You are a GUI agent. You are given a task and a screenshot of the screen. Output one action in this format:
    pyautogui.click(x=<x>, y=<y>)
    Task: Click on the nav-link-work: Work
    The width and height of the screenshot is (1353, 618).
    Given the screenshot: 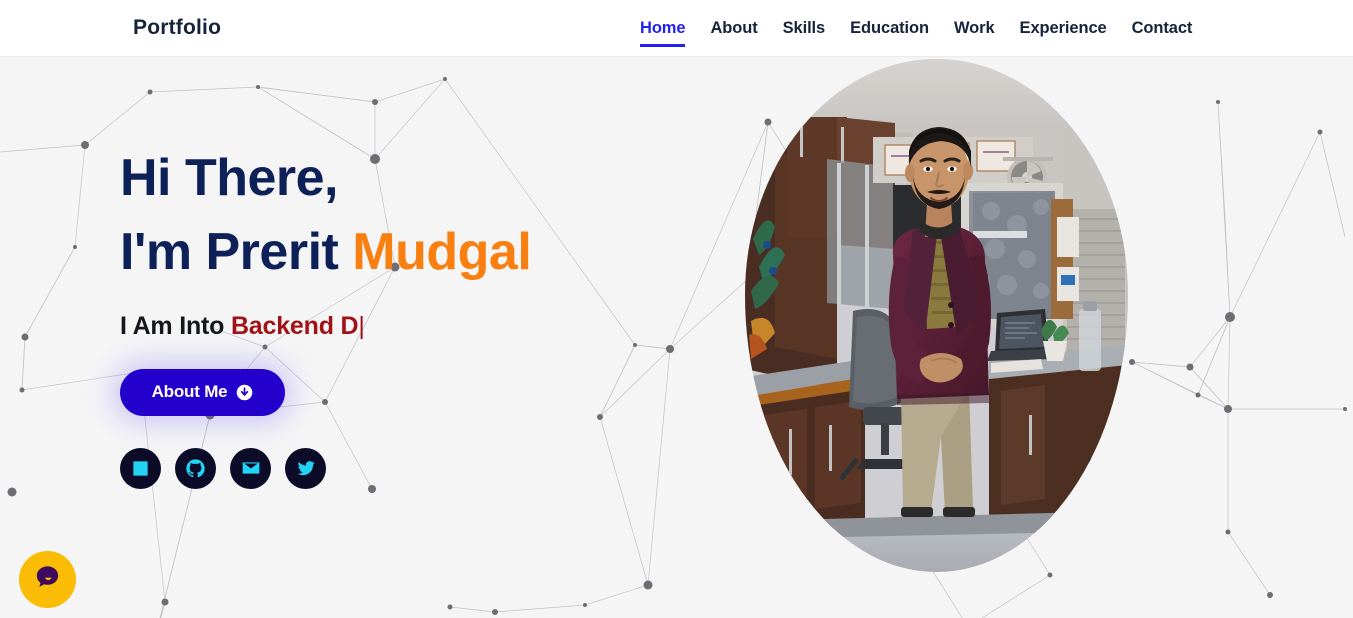 What is the action you would take?
    pyautogui.click(x=974, y=28)
    